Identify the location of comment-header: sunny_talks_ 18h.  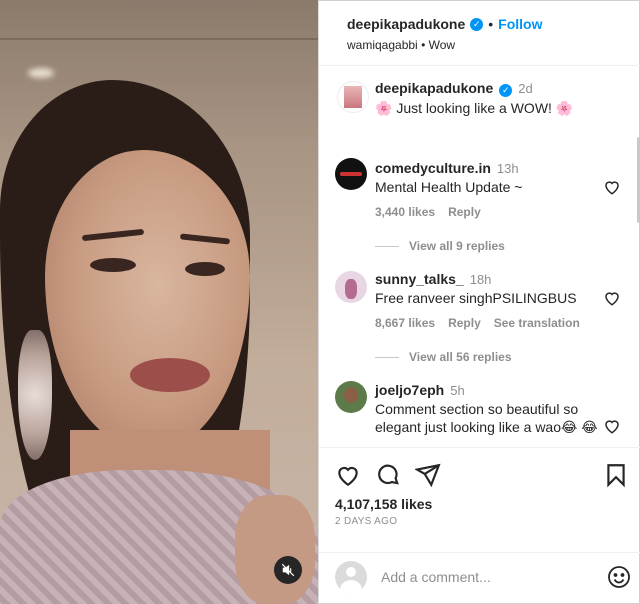
(433, 279).